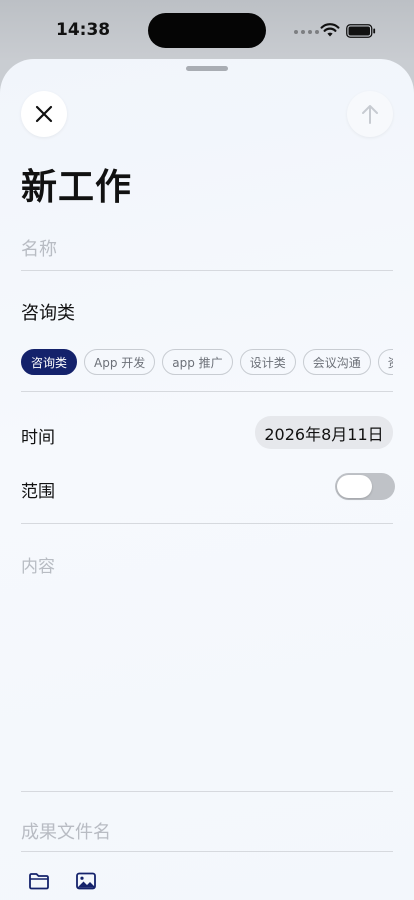 This screenshot has width=414, height=900. I want to click on scope-toggle, so click(365, 486).